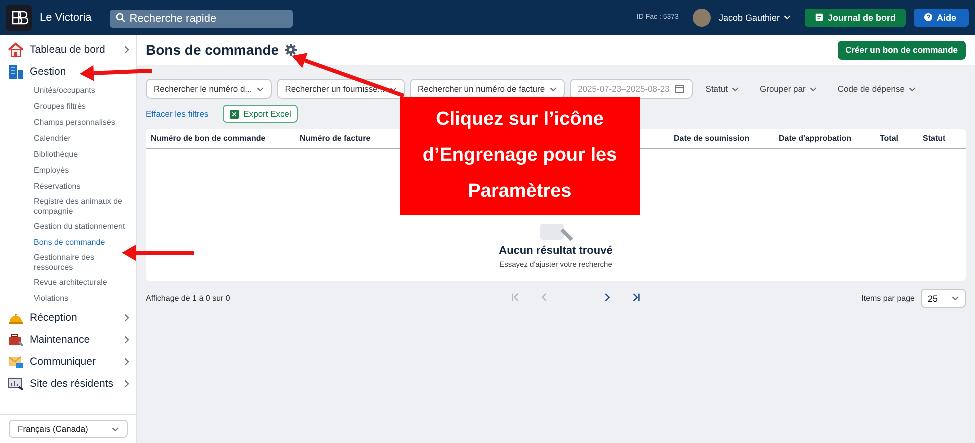  Describe the element at coordinates (902, 50) in the screenshot. I see `create-order-button: Créer un bon de commande` at that location.